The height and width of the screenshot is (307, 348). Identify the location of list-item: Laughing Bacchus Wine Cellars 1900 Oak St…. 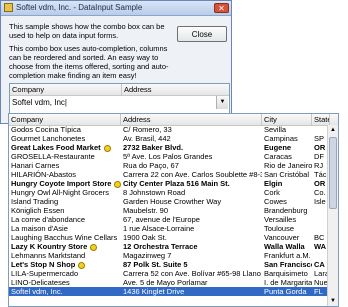
(168, 237).